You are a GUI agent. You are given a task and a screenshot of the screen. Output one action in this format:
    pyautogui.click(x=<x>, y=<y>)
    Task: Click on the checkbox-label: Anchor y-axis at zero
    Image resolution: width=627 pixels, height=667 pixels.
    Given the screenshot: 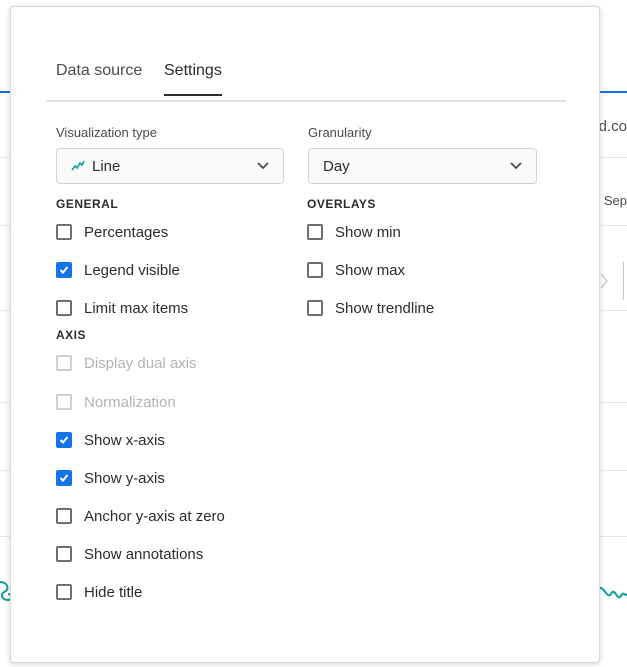 What is the action you would take?
    pyautogui.click(x=154, y=516)
    